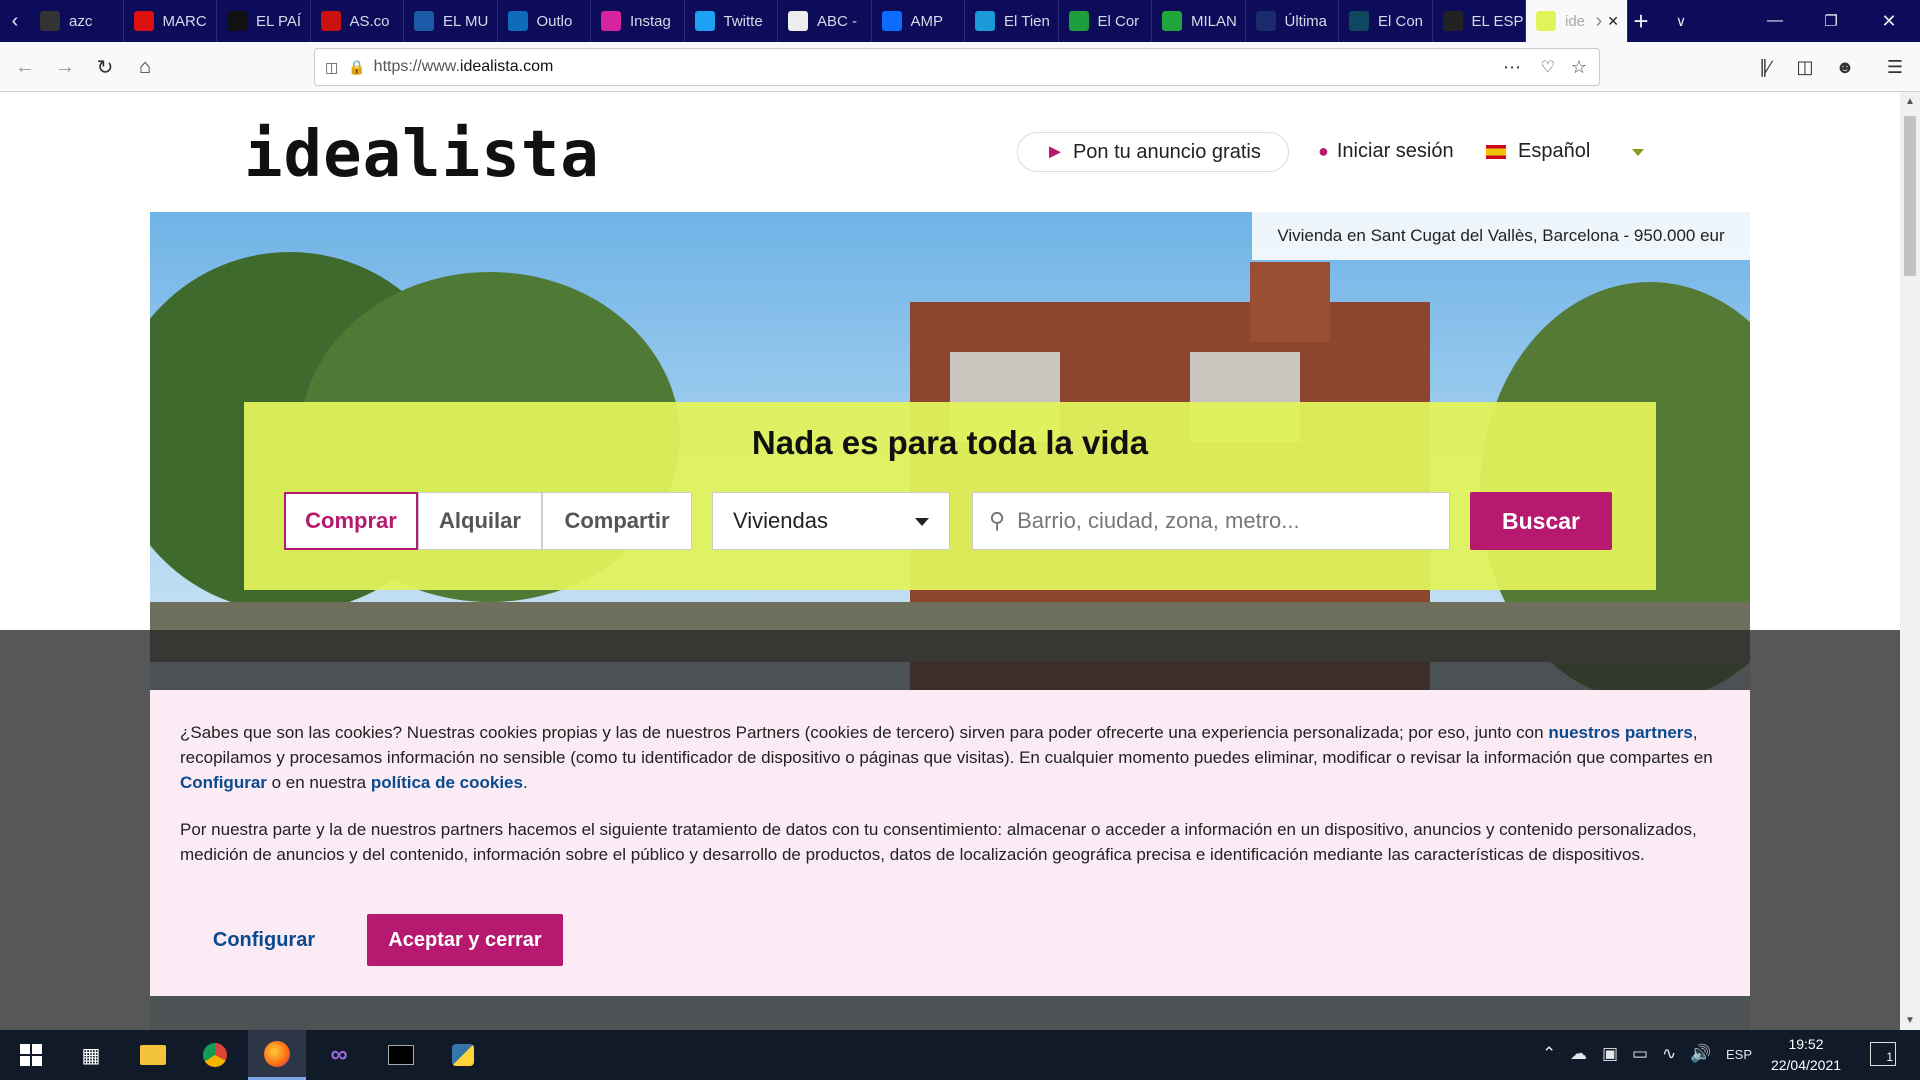  Describe the element at coordinates (1845, 67) in the screenshot. I see `account-icon: ☻` at that location.